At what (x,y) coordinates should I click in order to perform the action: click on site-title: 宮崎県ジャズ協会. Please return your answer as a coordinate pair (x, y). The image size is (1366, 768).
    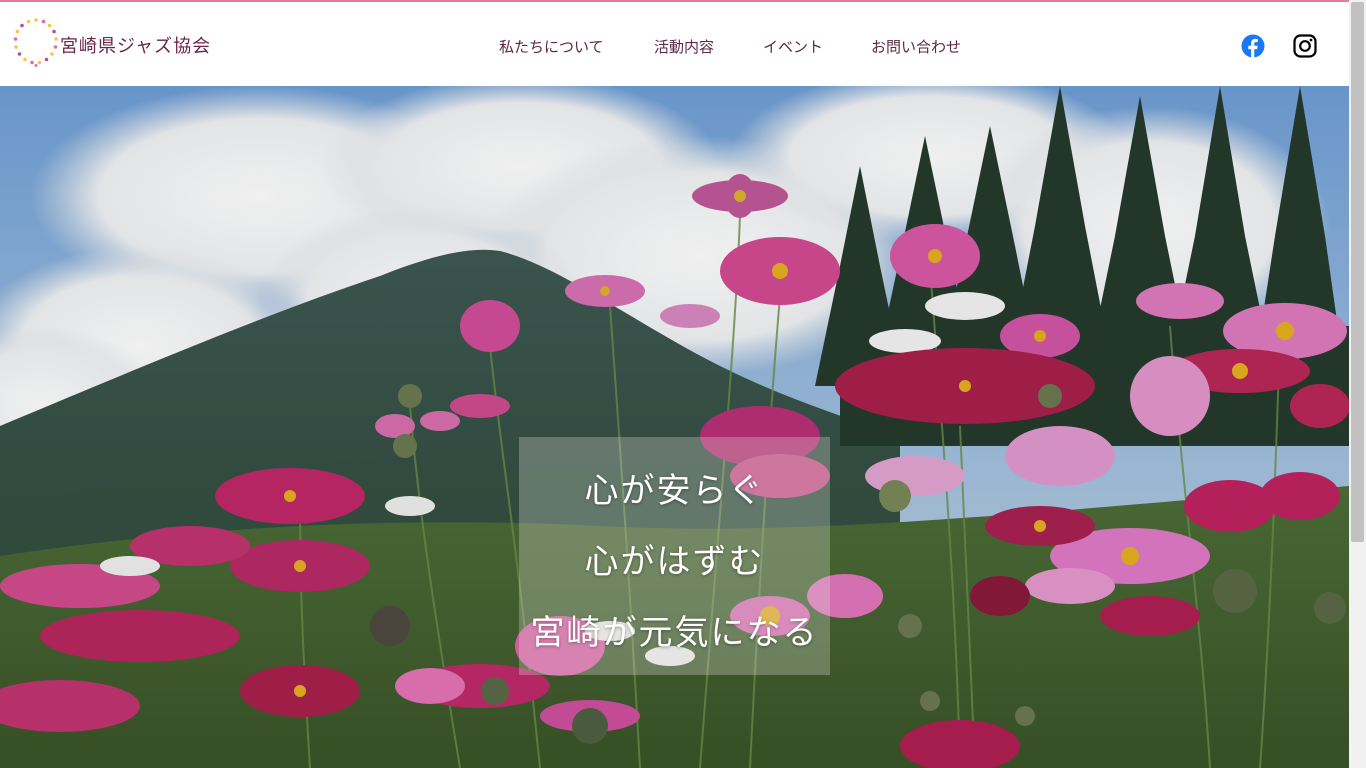
    Looking at the image, I should click on (135, 45).